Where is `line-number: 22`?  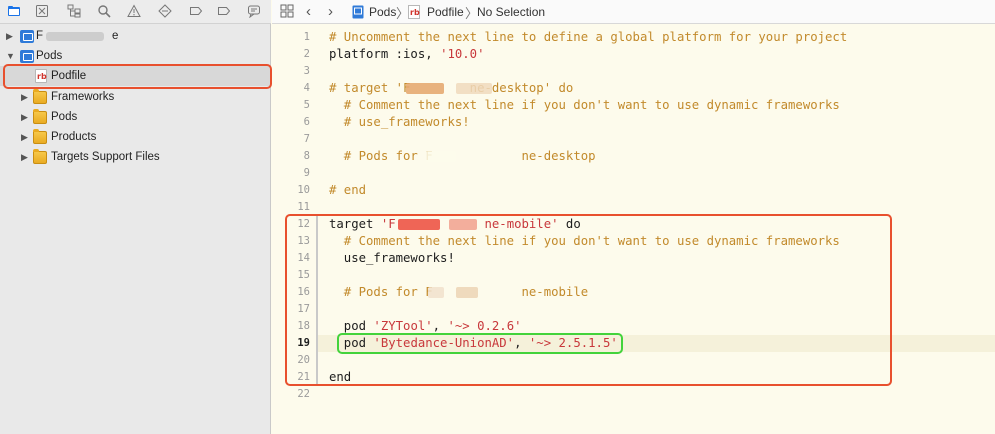
line-number: 22 is located at coordinates (303, 394).